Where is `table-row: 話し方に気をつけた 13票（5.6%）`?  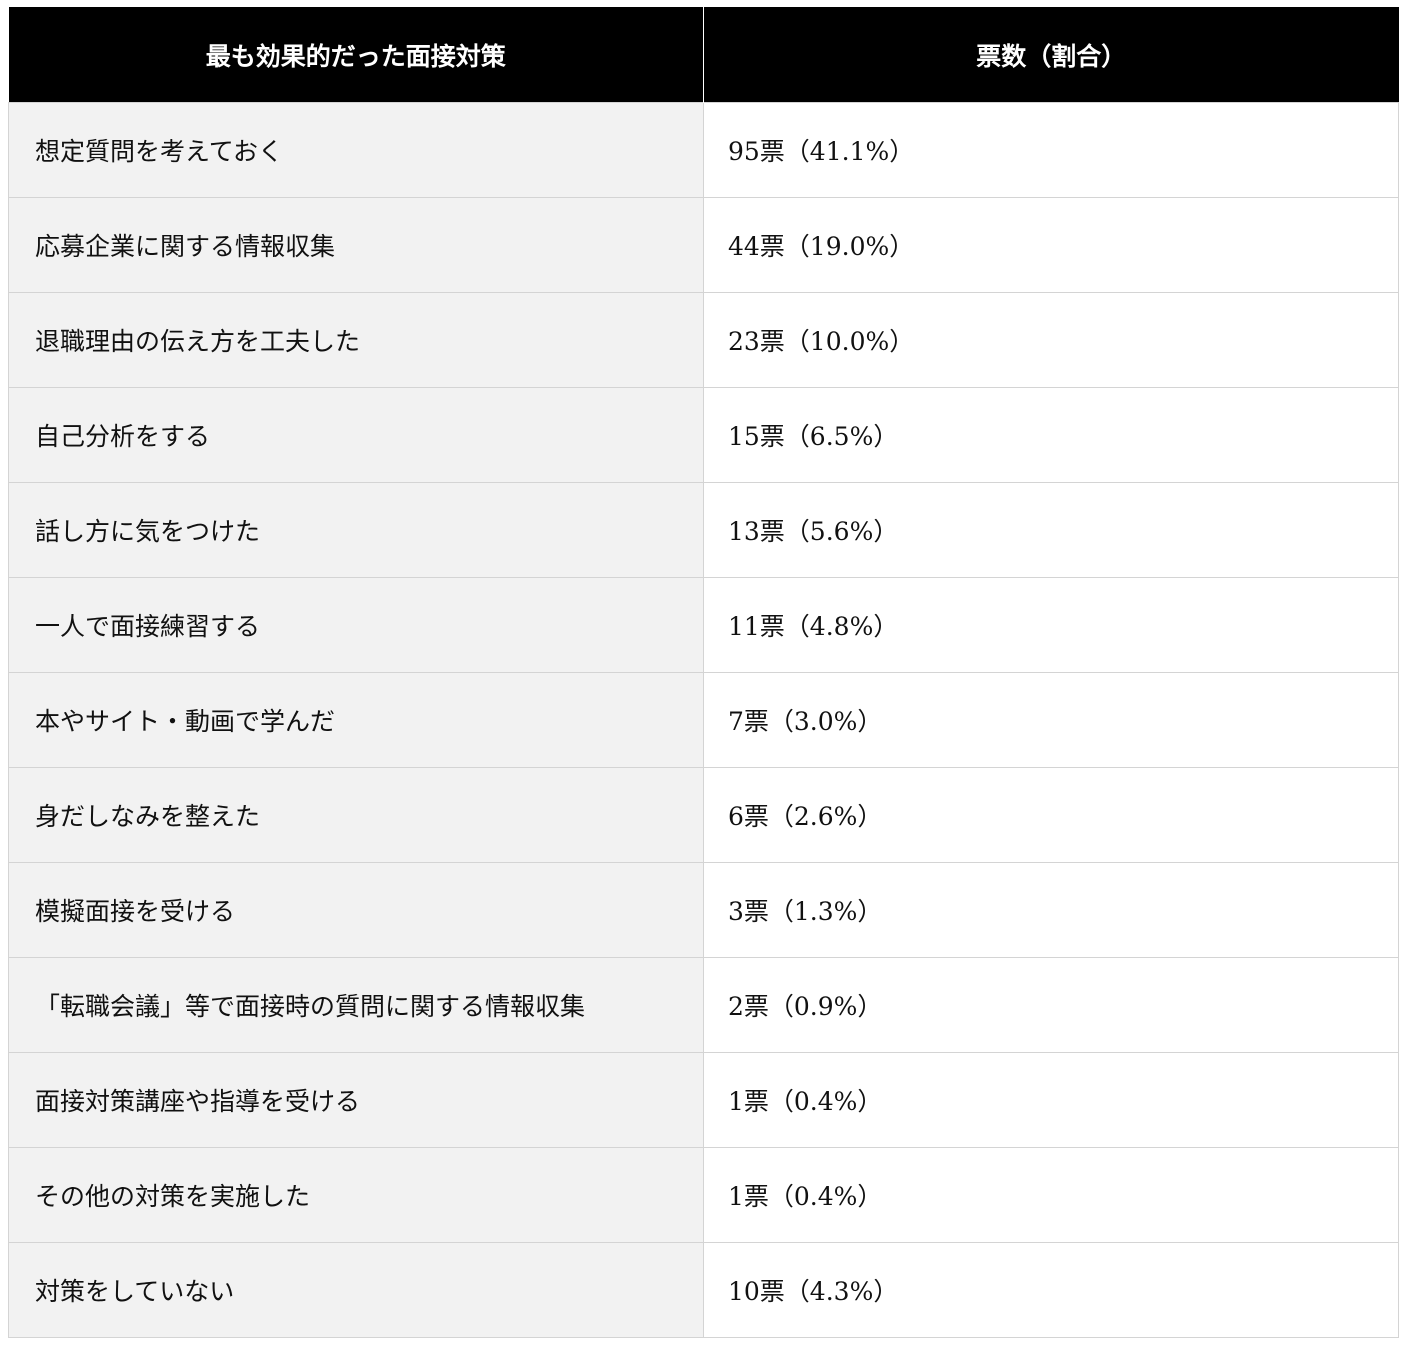
table-row: 話し方に気をつけた 13票（5.6%） is located at coordinates (703, 530).